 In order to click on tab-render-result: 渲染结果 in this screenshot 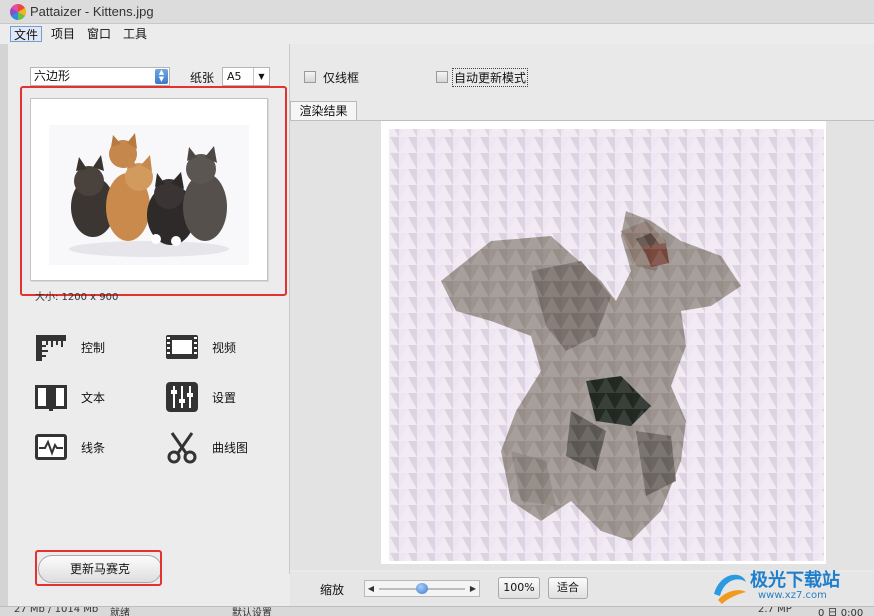, I will do `click(323, 111)`.